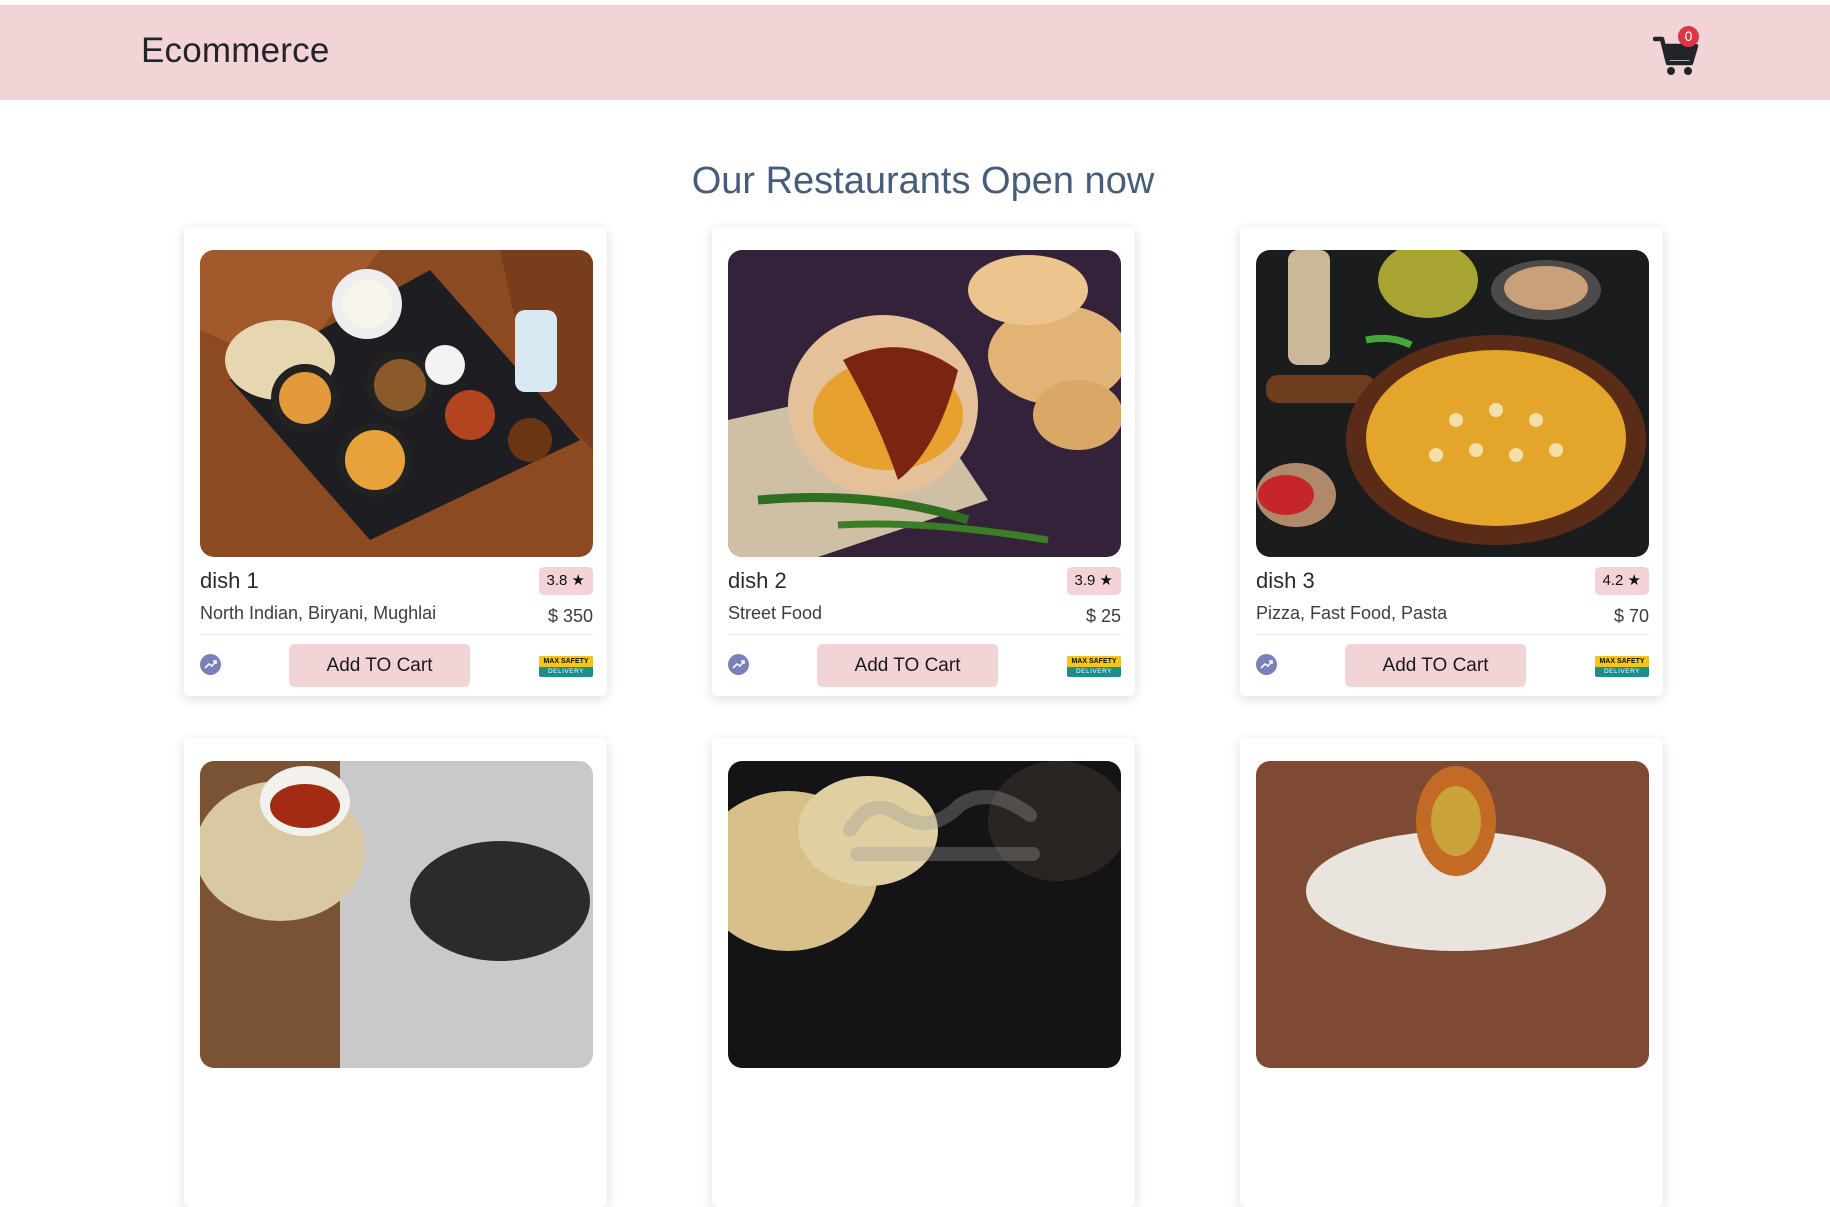 The image size is (1830, 1207). What do you see at coordinates (1621, 581) in the screenshot?
I see `rating-badge: 4.2 ★` at bounding box center [1621, 581].